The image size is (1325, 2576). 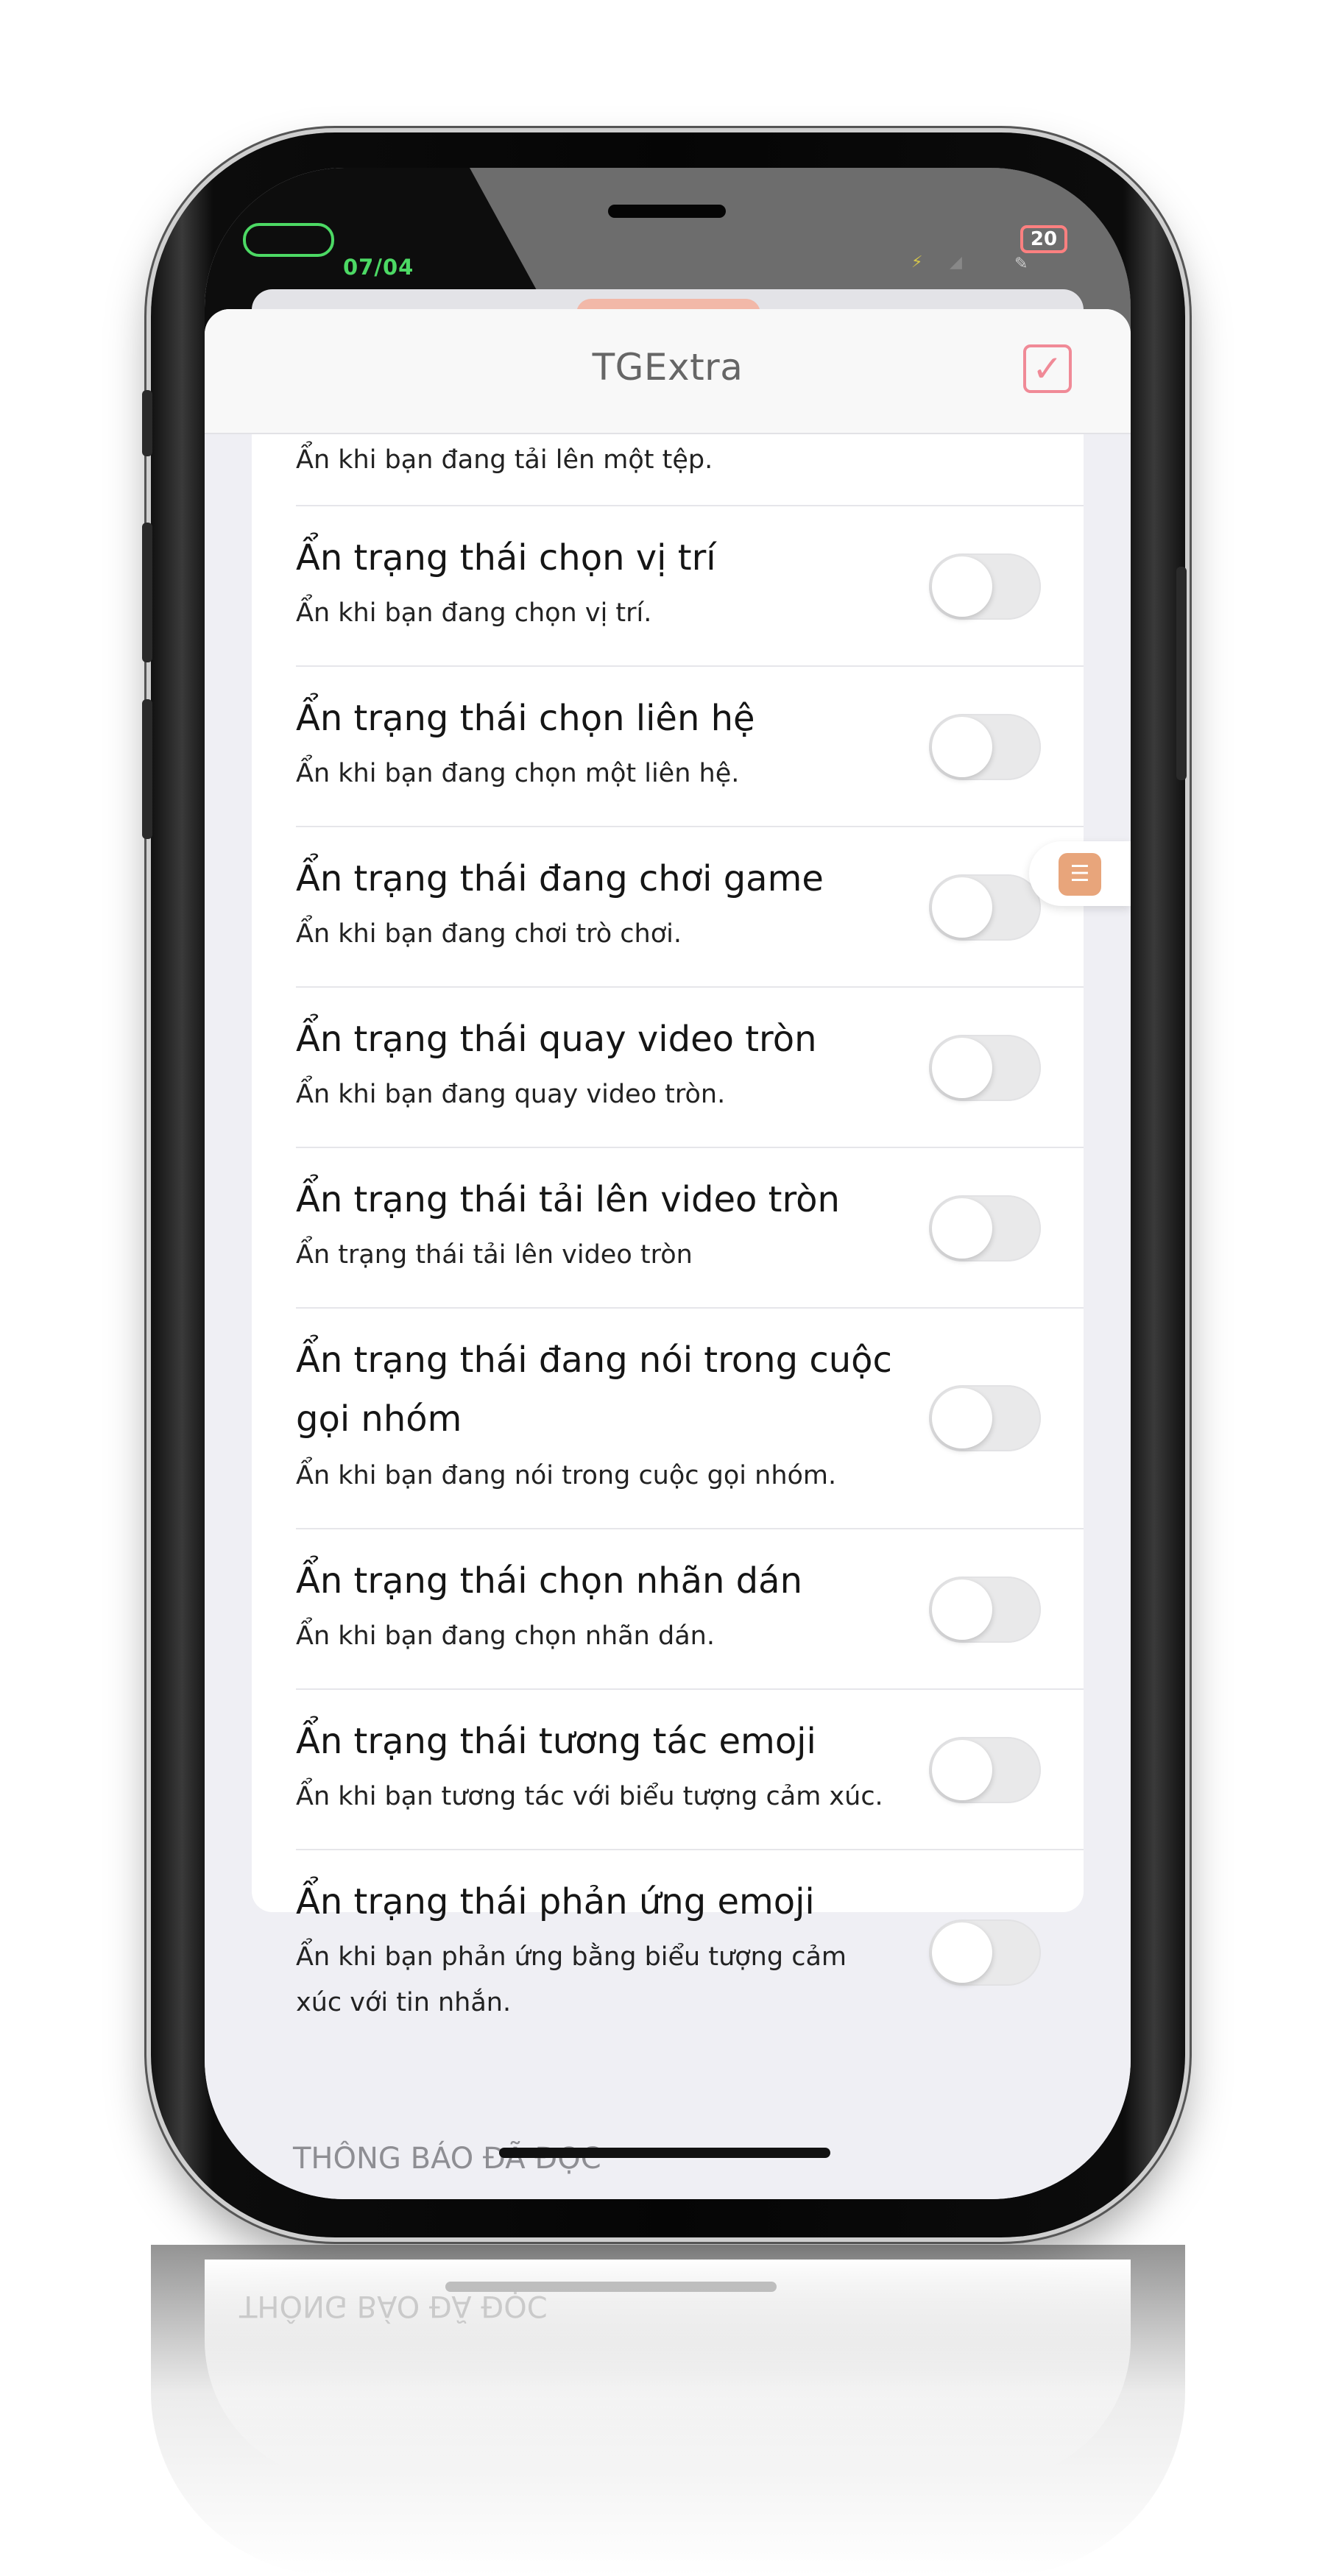 I want to click on row-subtitle: Ẩn khi bạn đang chơi trò chơi., so click(x=489, y=934).